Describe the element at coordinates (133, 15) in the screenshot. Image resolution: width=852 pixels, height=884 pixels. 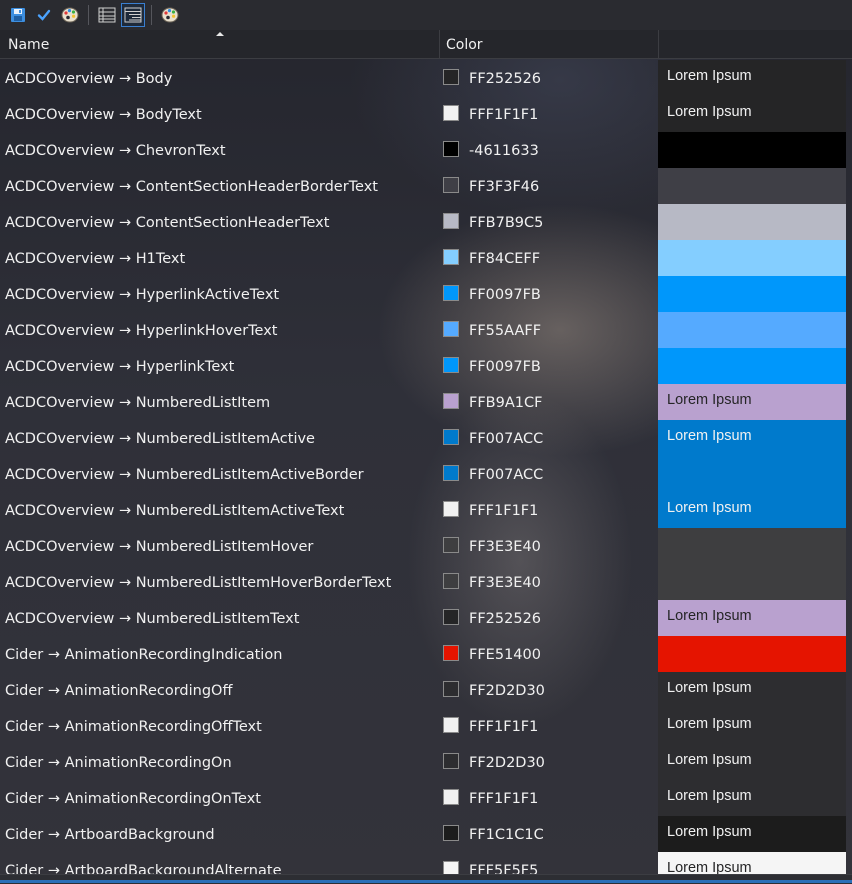
I see `tree-view-button` at that location.